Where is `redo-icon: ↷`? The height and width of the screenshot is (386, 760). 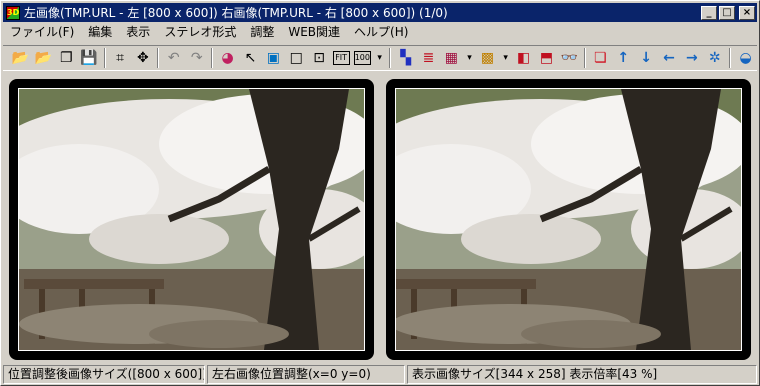
redo-icon: ↷ is located at coordinates (196, 58).